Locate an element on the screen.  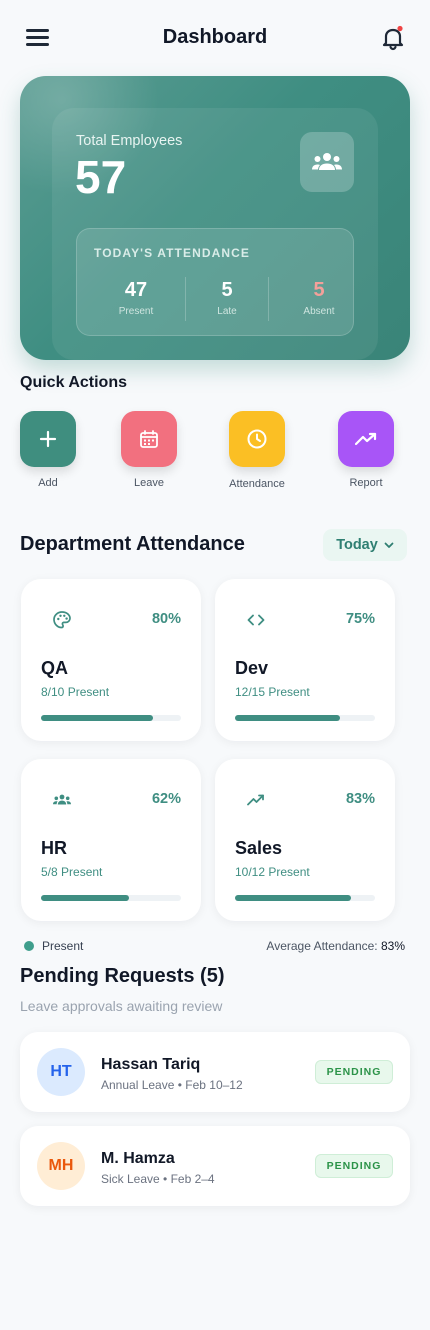
notification-dot is located at coordinates (400, 28).